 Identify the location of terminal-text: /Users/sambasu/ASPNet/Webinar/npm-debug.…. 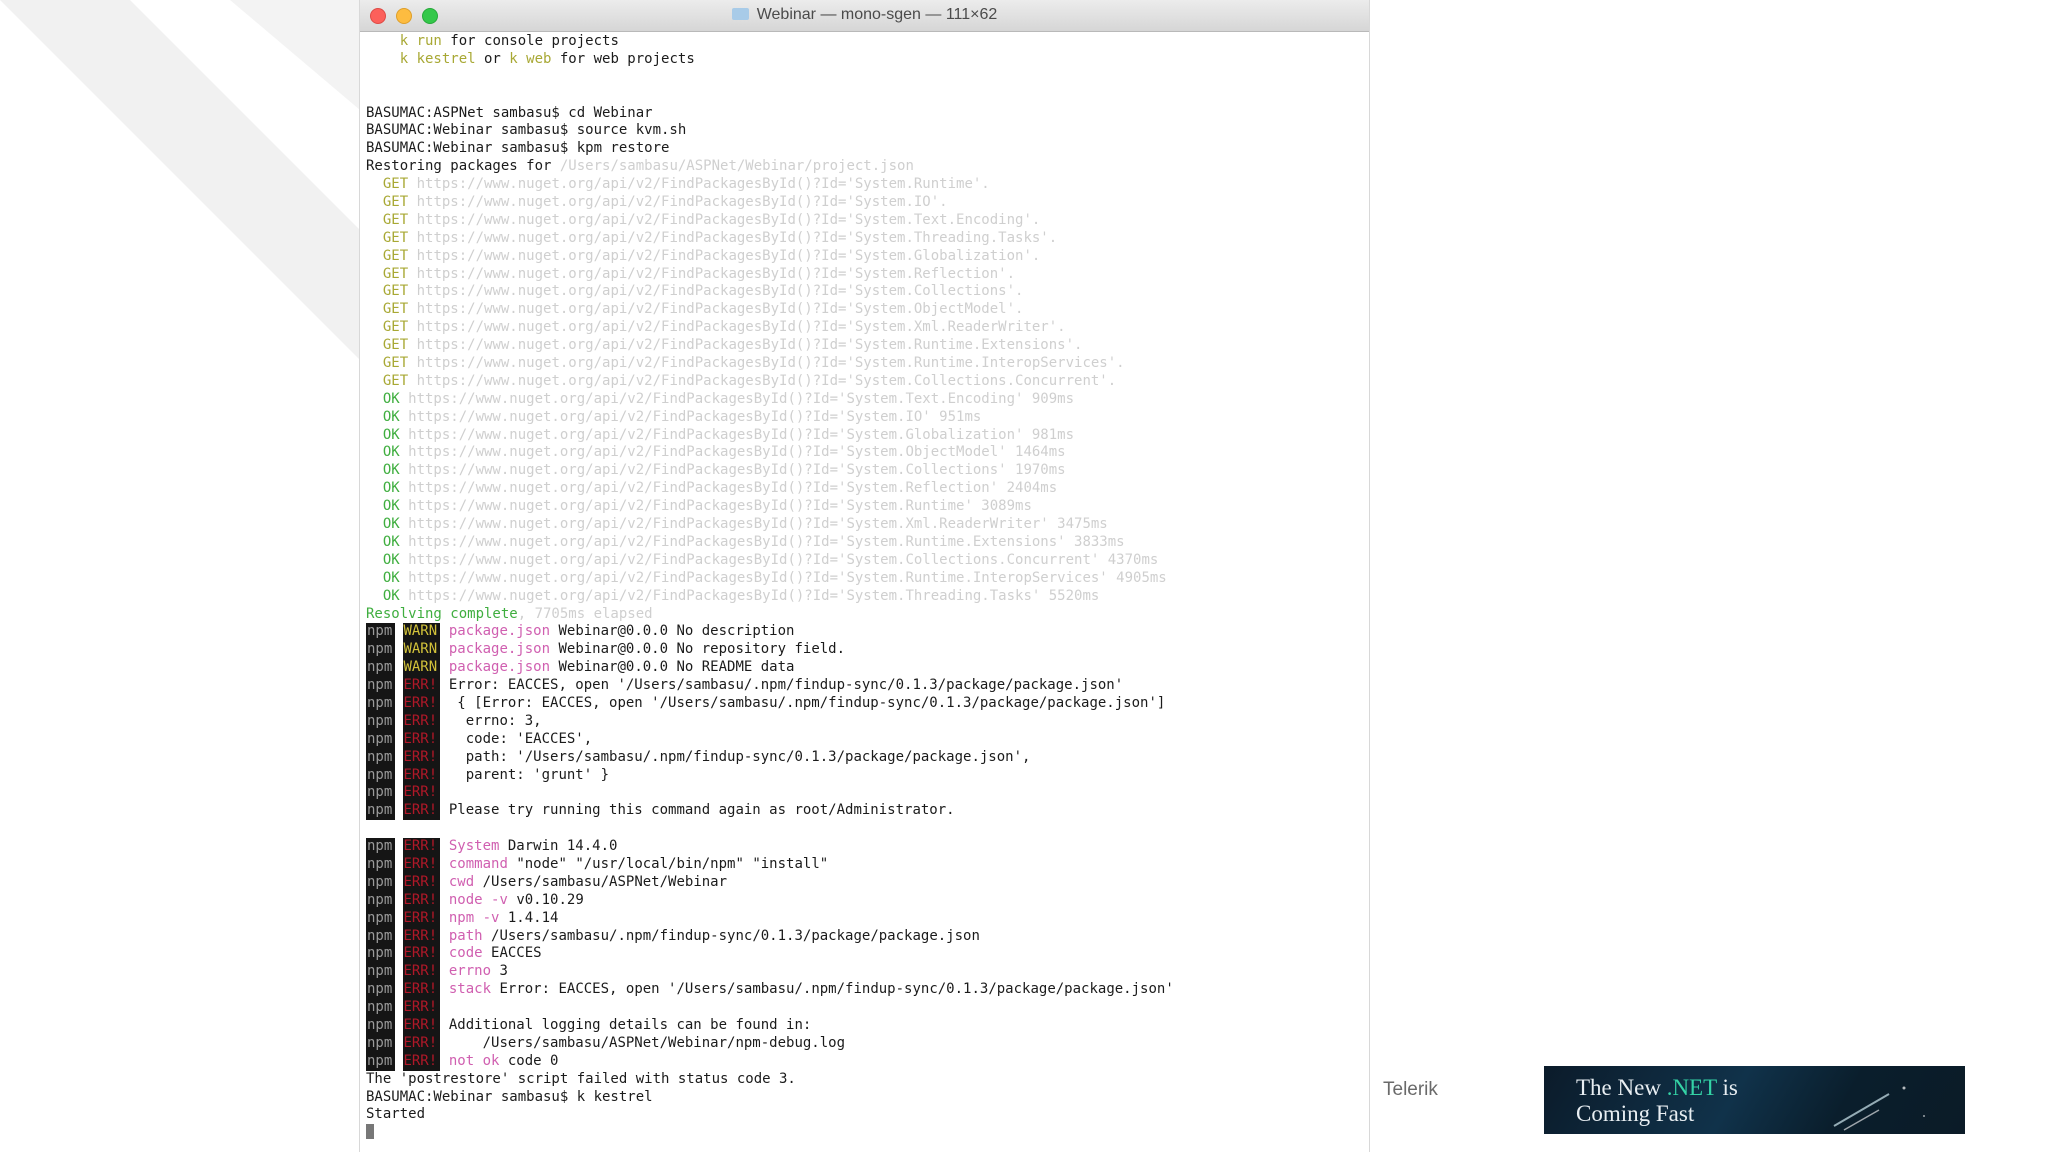
(643, 1042).